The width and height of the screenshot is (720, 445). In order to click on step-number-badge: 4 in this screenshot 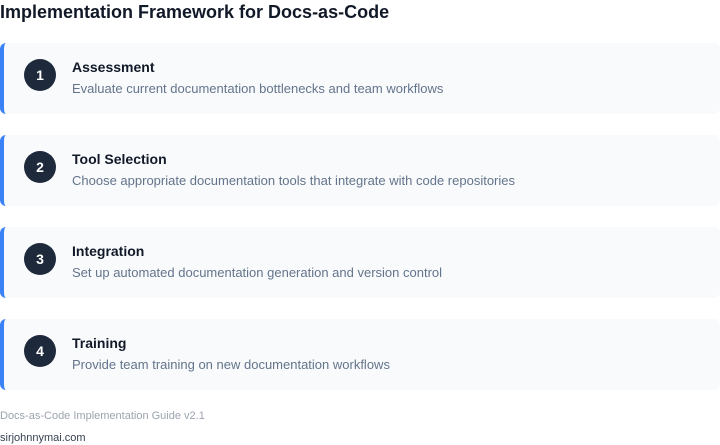, I will do `click(40, 351)`.